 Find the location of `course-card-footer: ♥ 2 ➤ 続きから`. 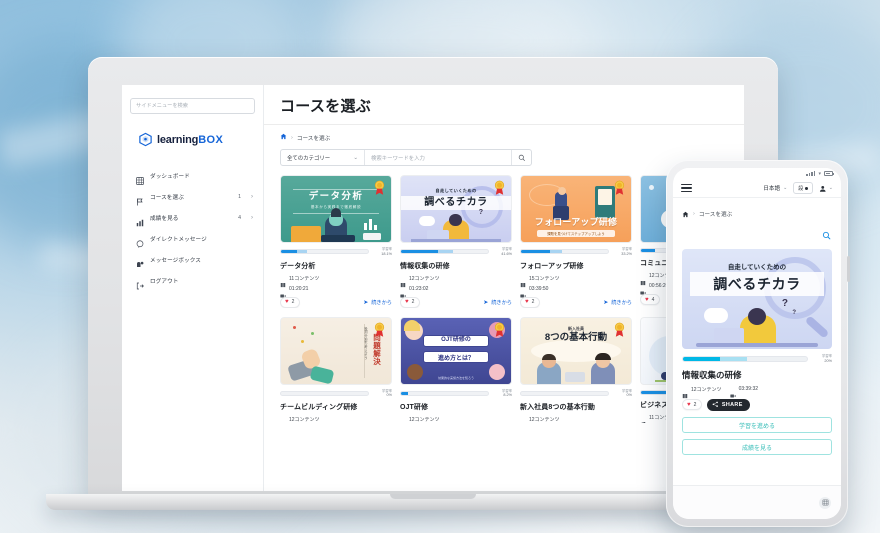

course-card-footer: ♥ 2 ➤ 続きから is located at coordinates (456, 302).